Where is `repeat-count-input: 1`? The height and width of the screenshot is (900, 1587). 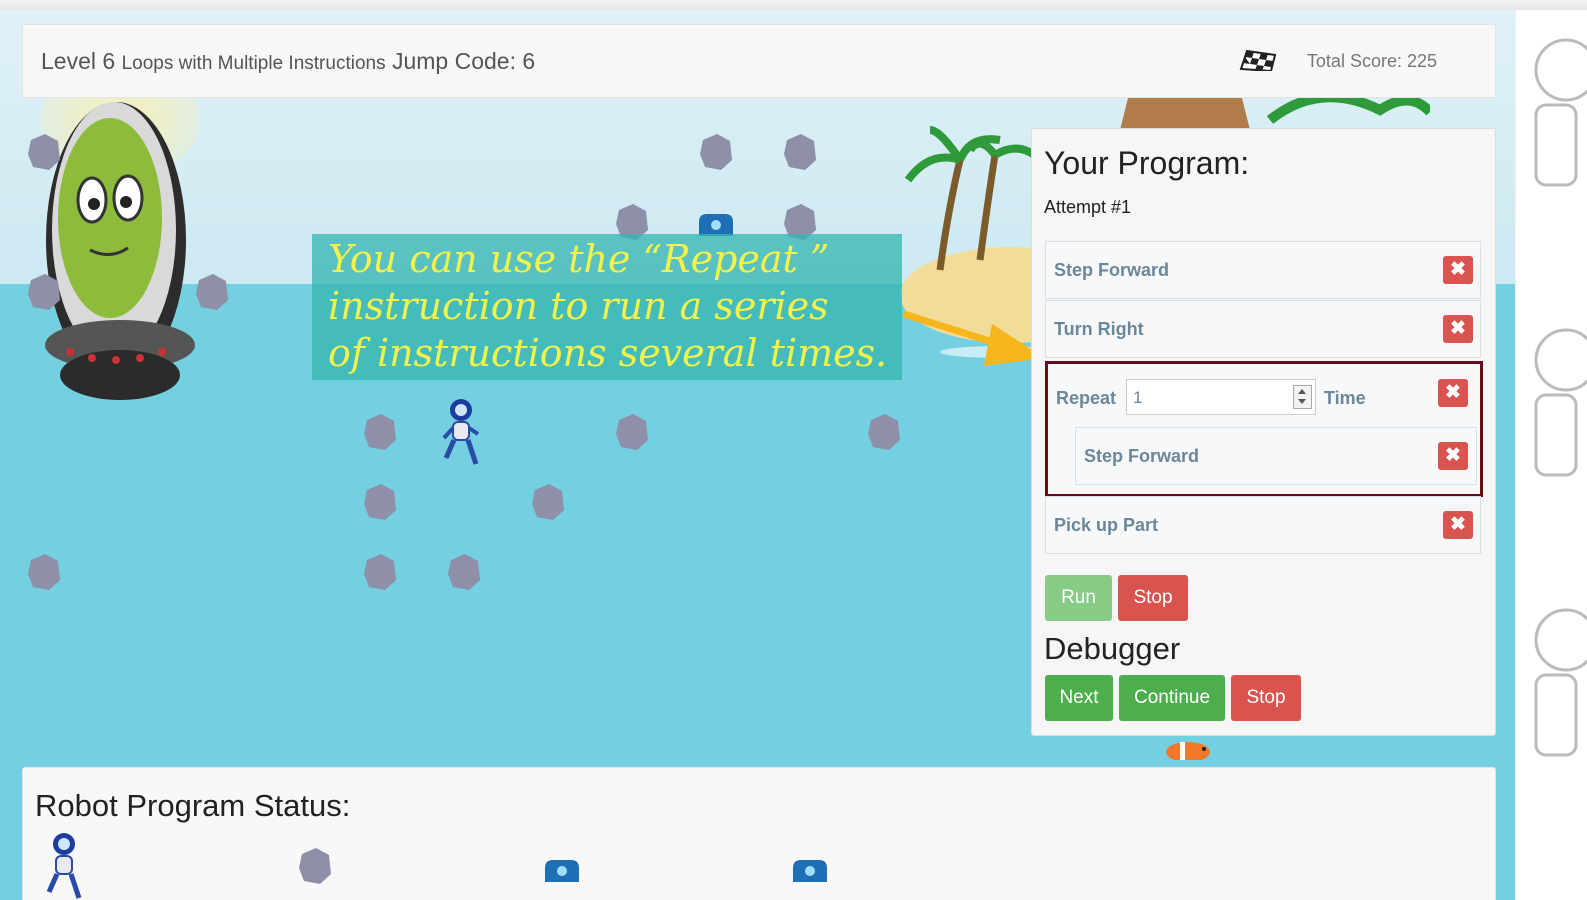 repeat-count-input: 1 is located at coordinates (1221, 397).